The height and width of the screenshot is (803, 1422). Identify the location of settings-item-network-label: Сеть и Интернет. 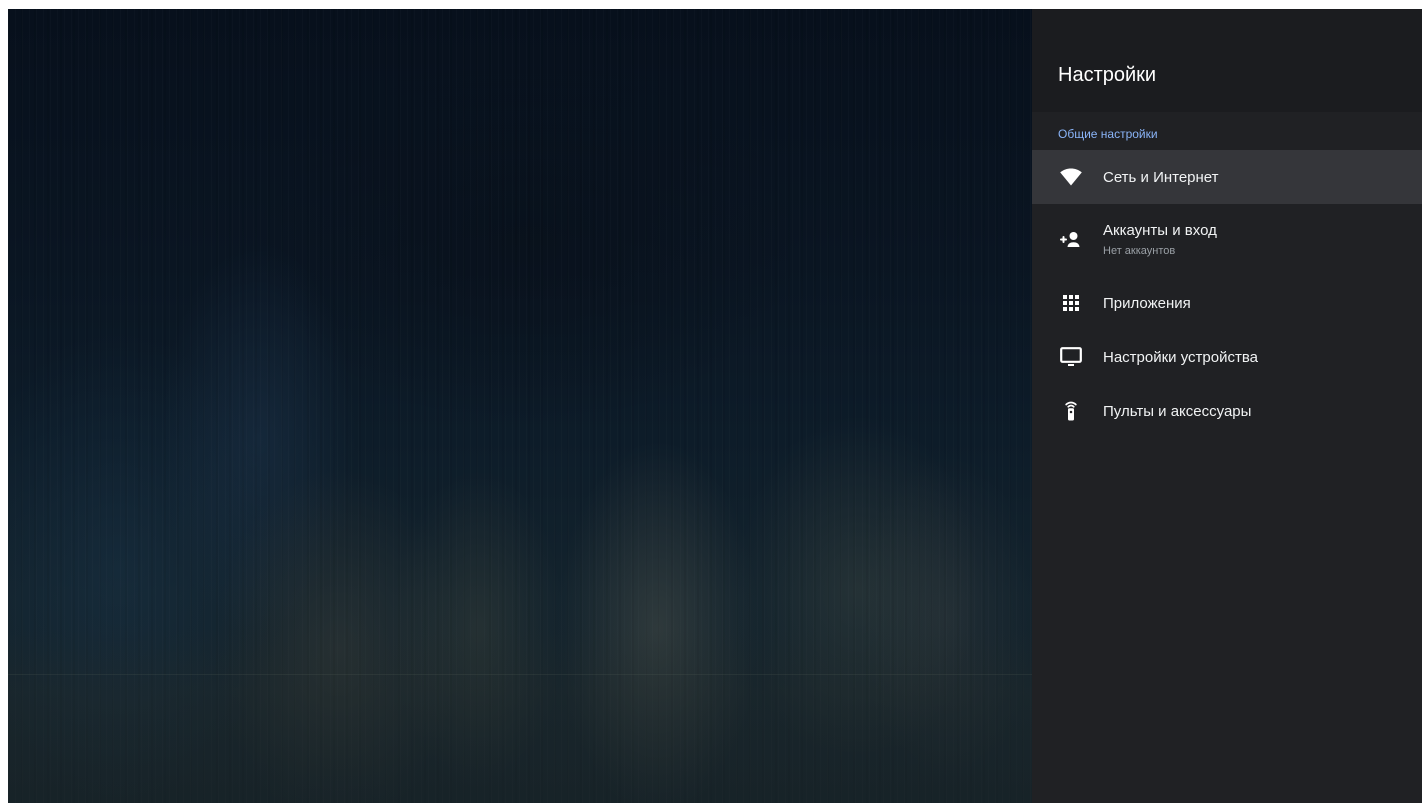
(1161, 177).